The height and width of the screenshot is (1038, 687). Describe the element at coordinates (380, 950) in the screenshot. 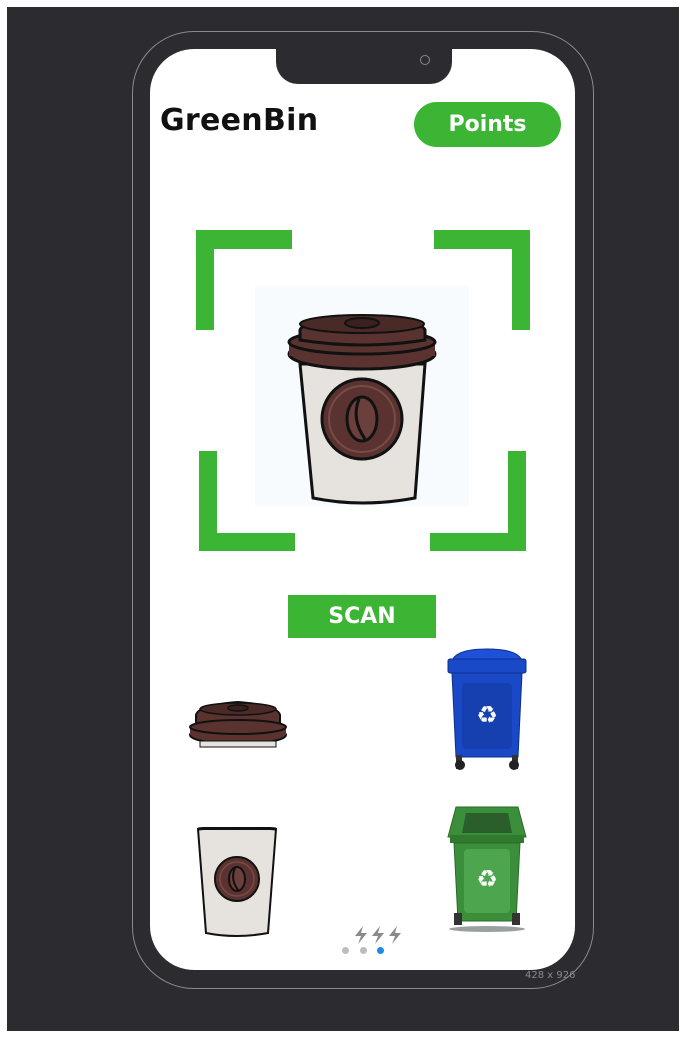

I see `pager-dot-3-active` at that location.